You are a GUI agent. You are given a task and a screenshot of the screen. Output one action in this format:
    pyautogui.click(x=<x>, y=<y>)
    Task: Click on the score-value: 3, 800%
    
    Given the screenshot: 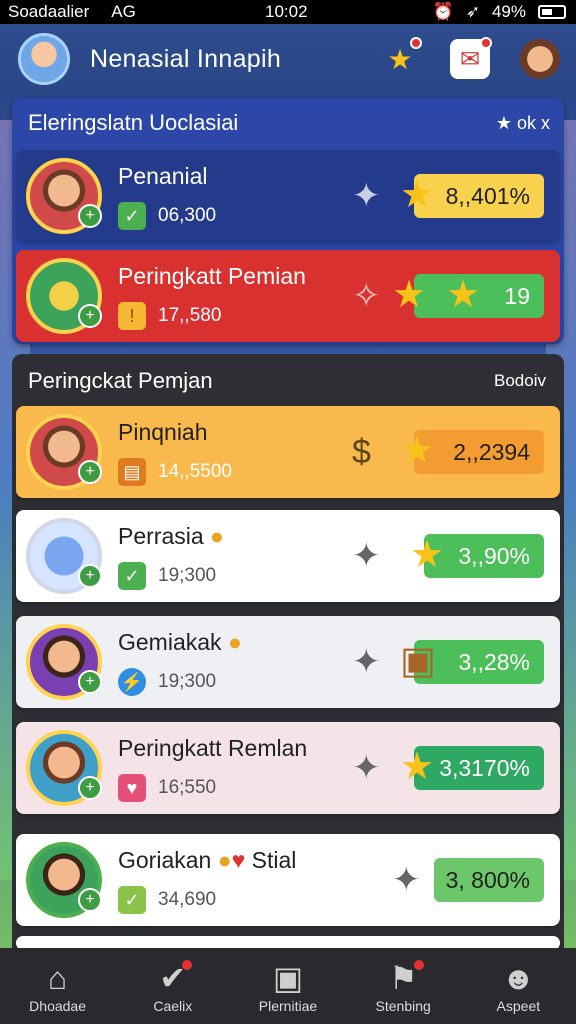 What is the action you would take?
    pyautogui.click(x=487, y=879)
    